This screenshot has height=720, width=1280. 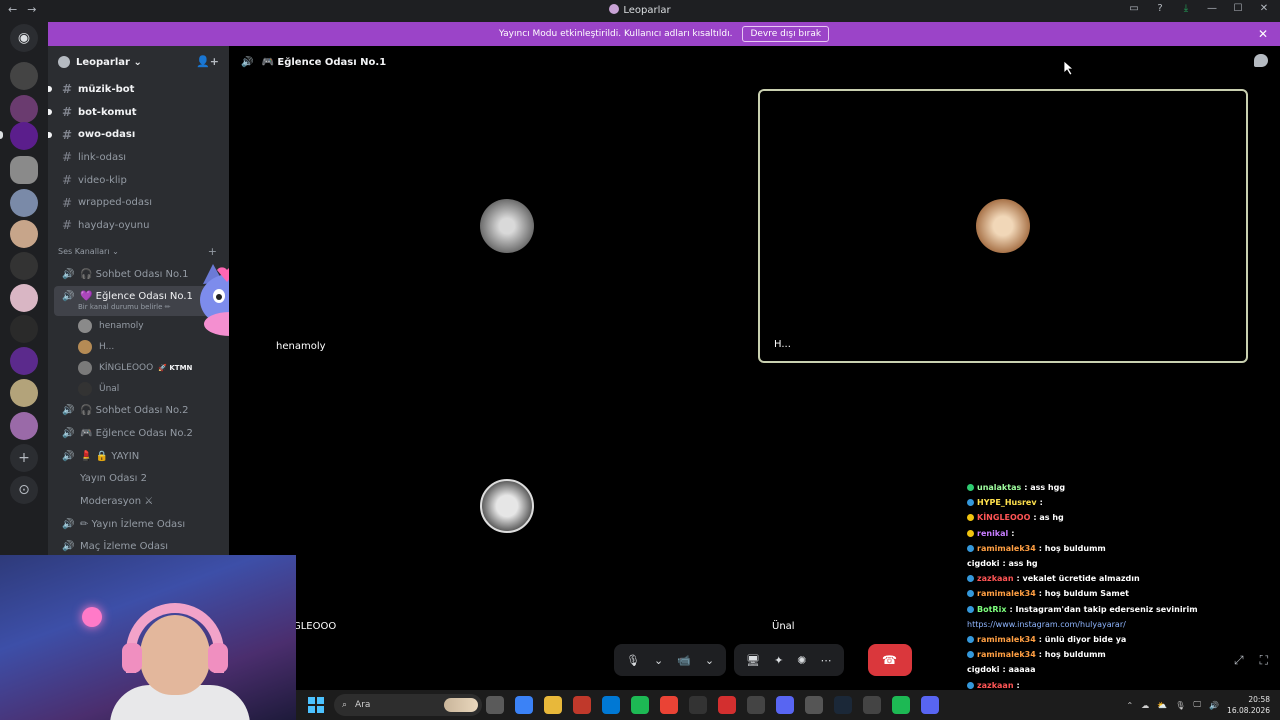 I want to click on voice-channel: 🔊 🎧 Sohbet Odası No.2, so click(x=138, y=411).